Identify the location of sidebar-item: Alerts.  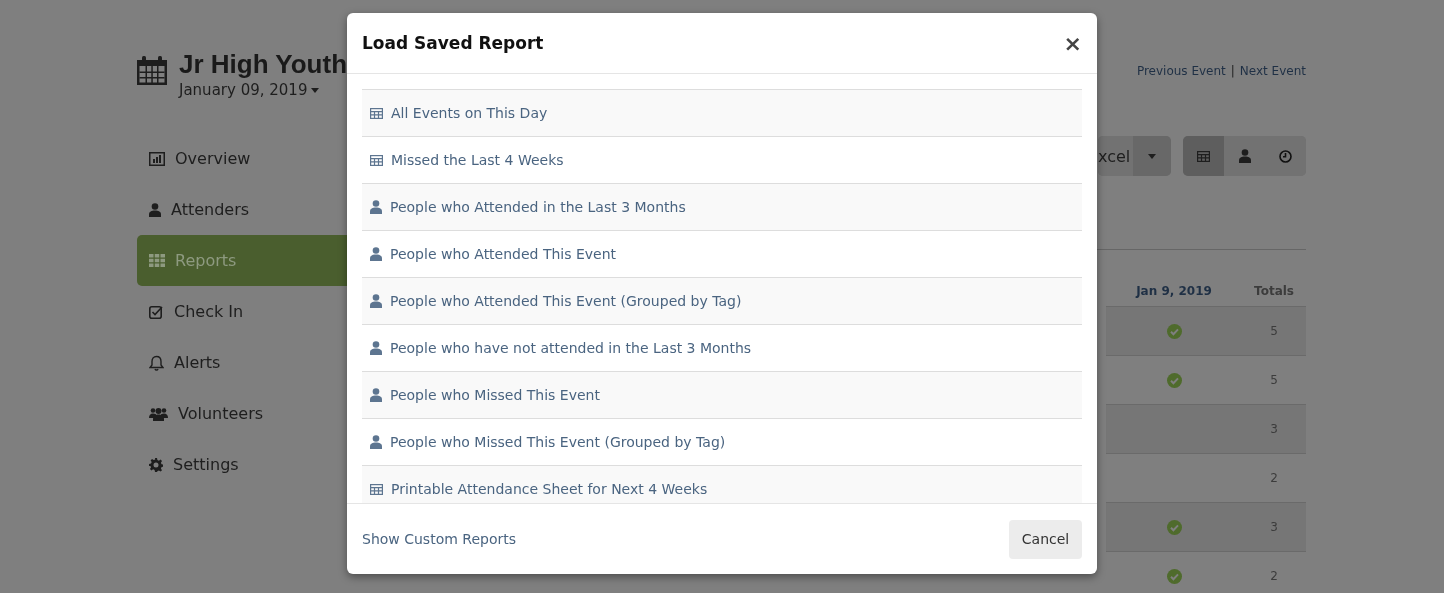
(242, 362).